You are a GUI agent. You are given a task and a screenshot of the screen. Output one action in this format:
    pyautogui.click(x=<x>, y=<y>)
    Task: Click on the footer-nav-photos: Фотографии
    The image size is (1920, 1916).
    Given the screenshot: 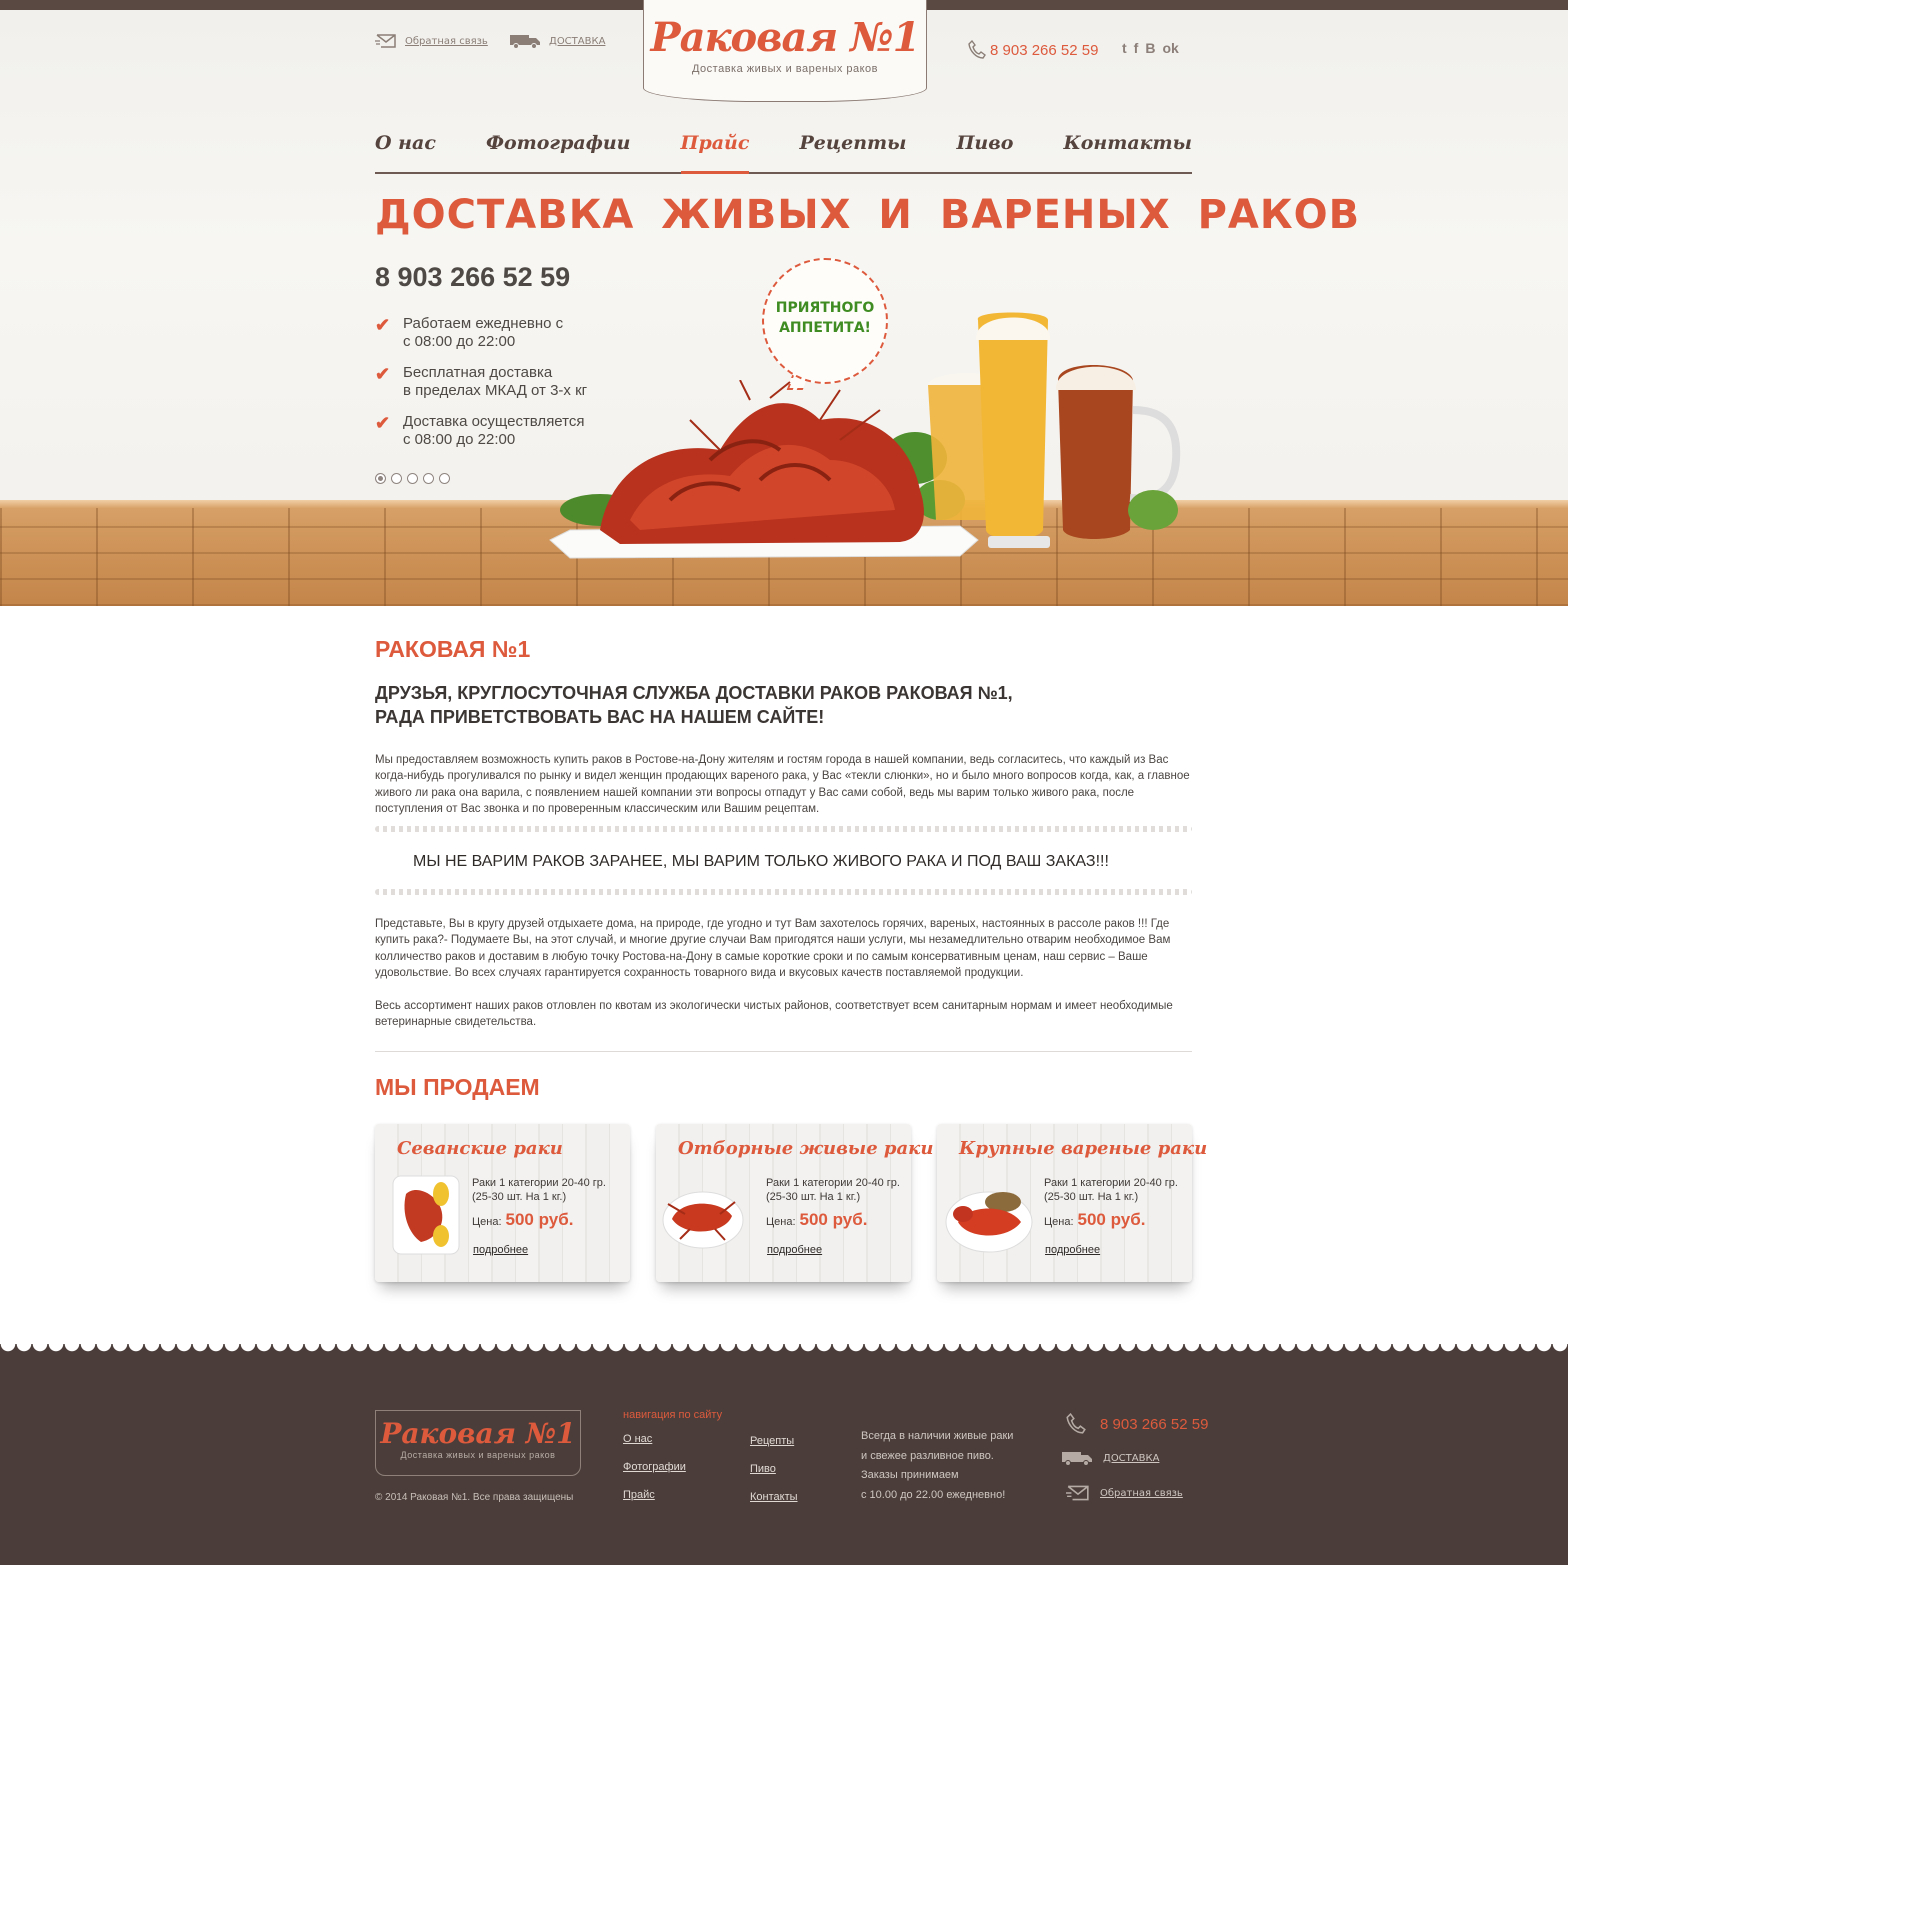 What is the action you would take?
    pyautogui.click(x=654, y=1467)
    